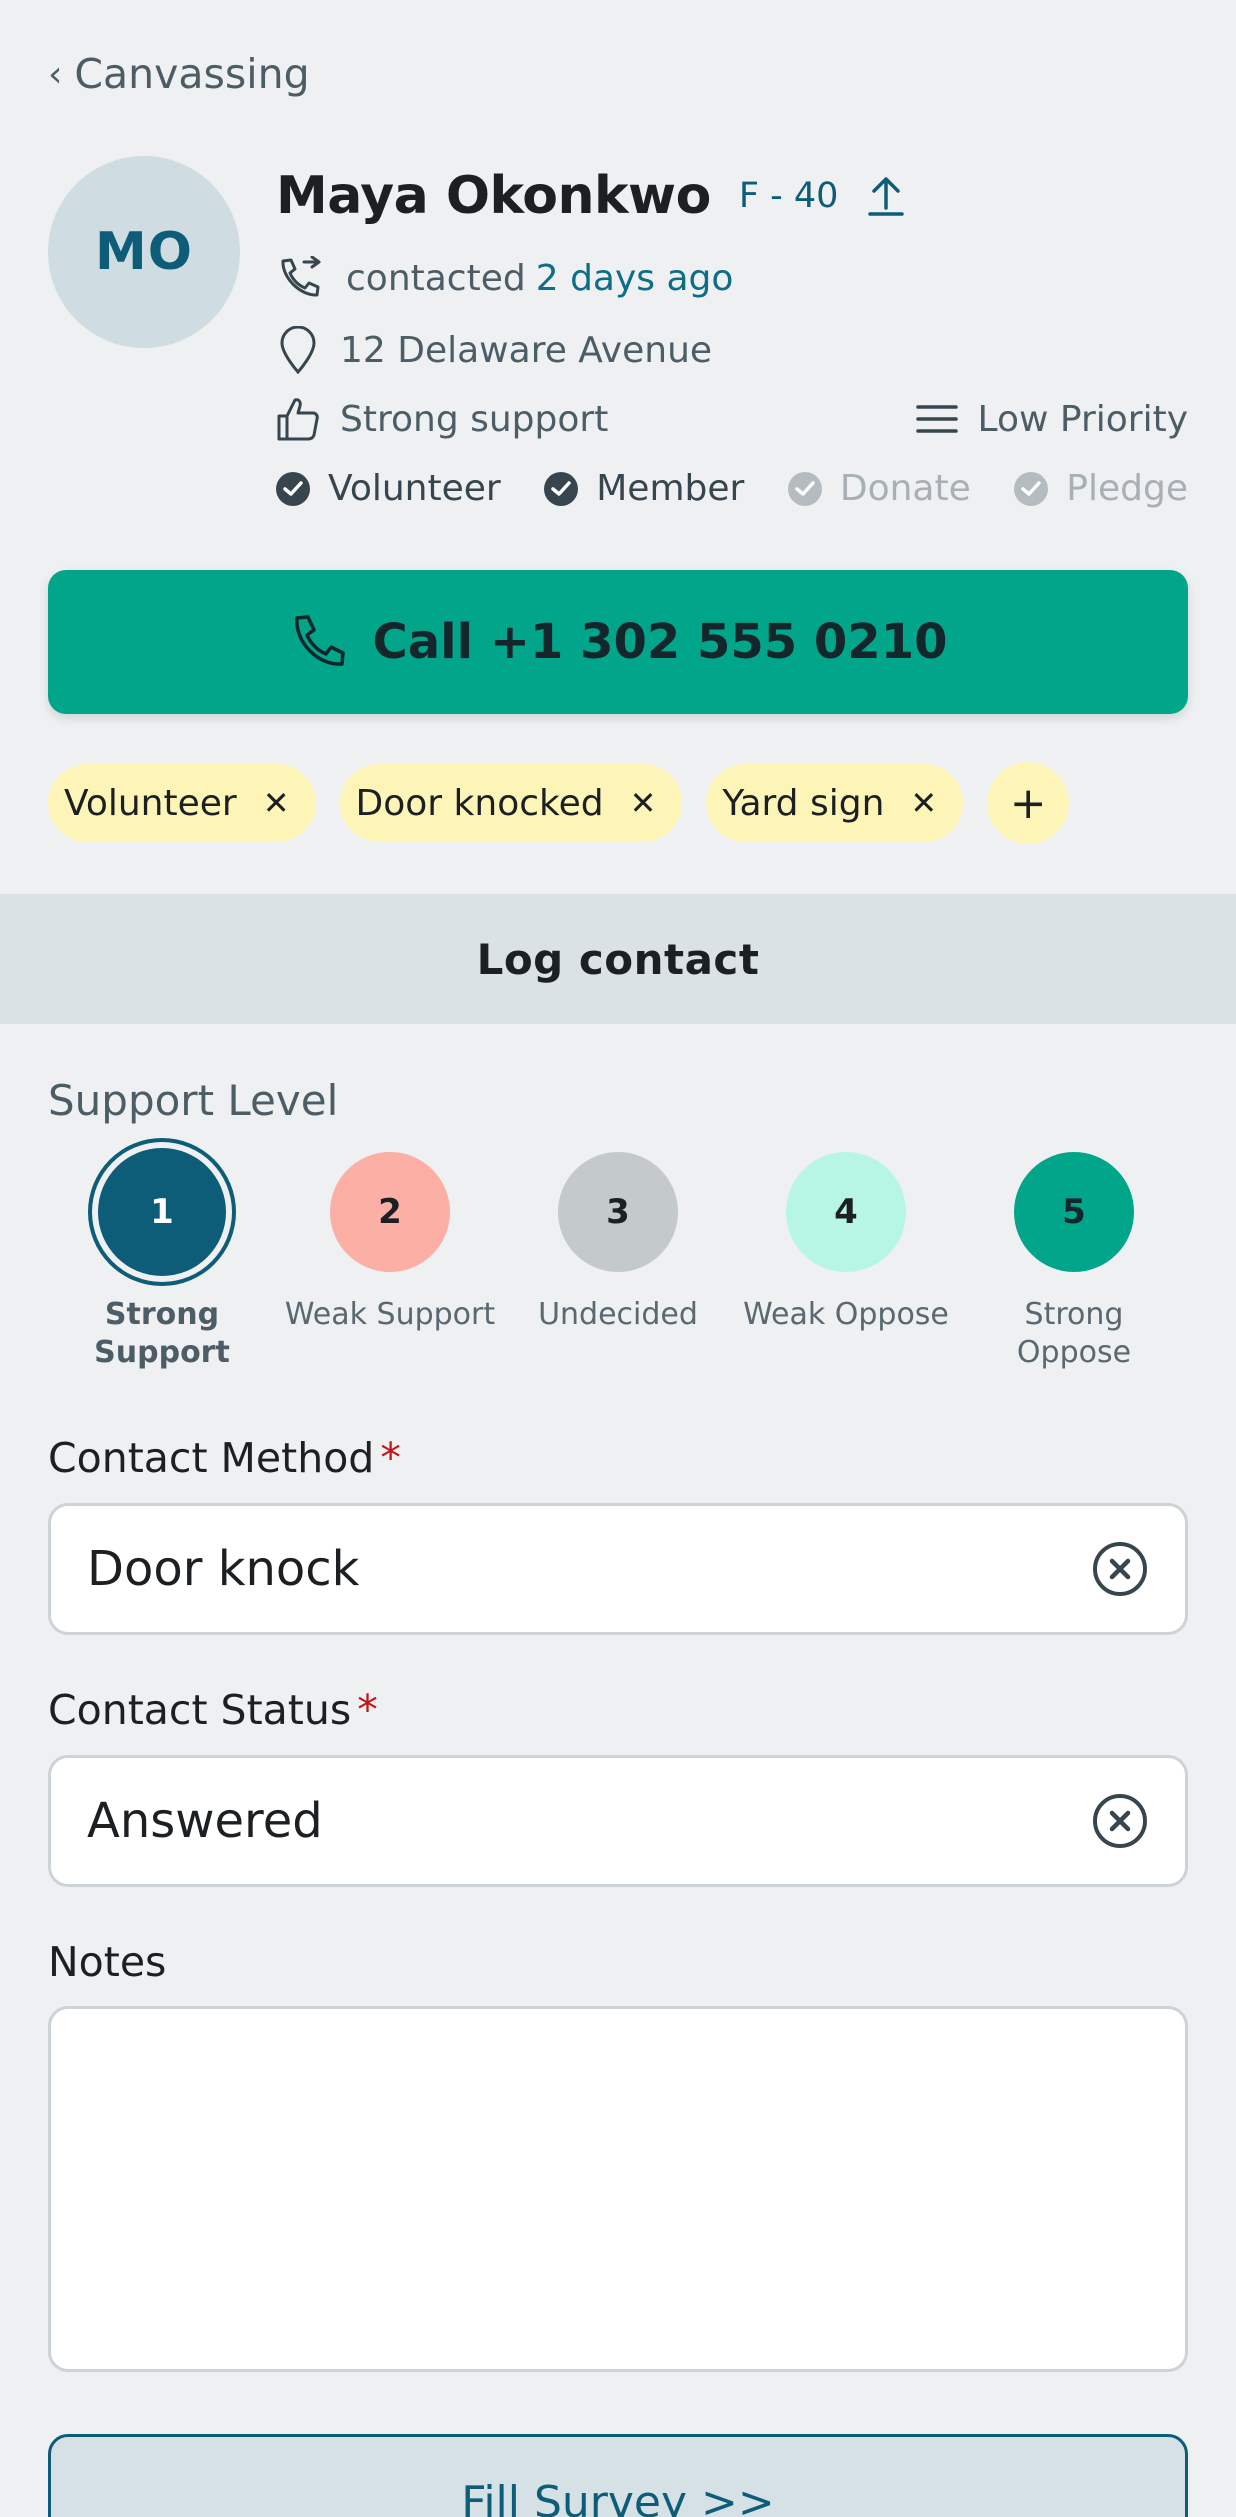 The width and height of the screenshot is (1236, 2517). What do you see at coordinates (223, 1569) in the screenshot?
I see `contact-method-value: Door knock` at bounding box center [223, 1569].